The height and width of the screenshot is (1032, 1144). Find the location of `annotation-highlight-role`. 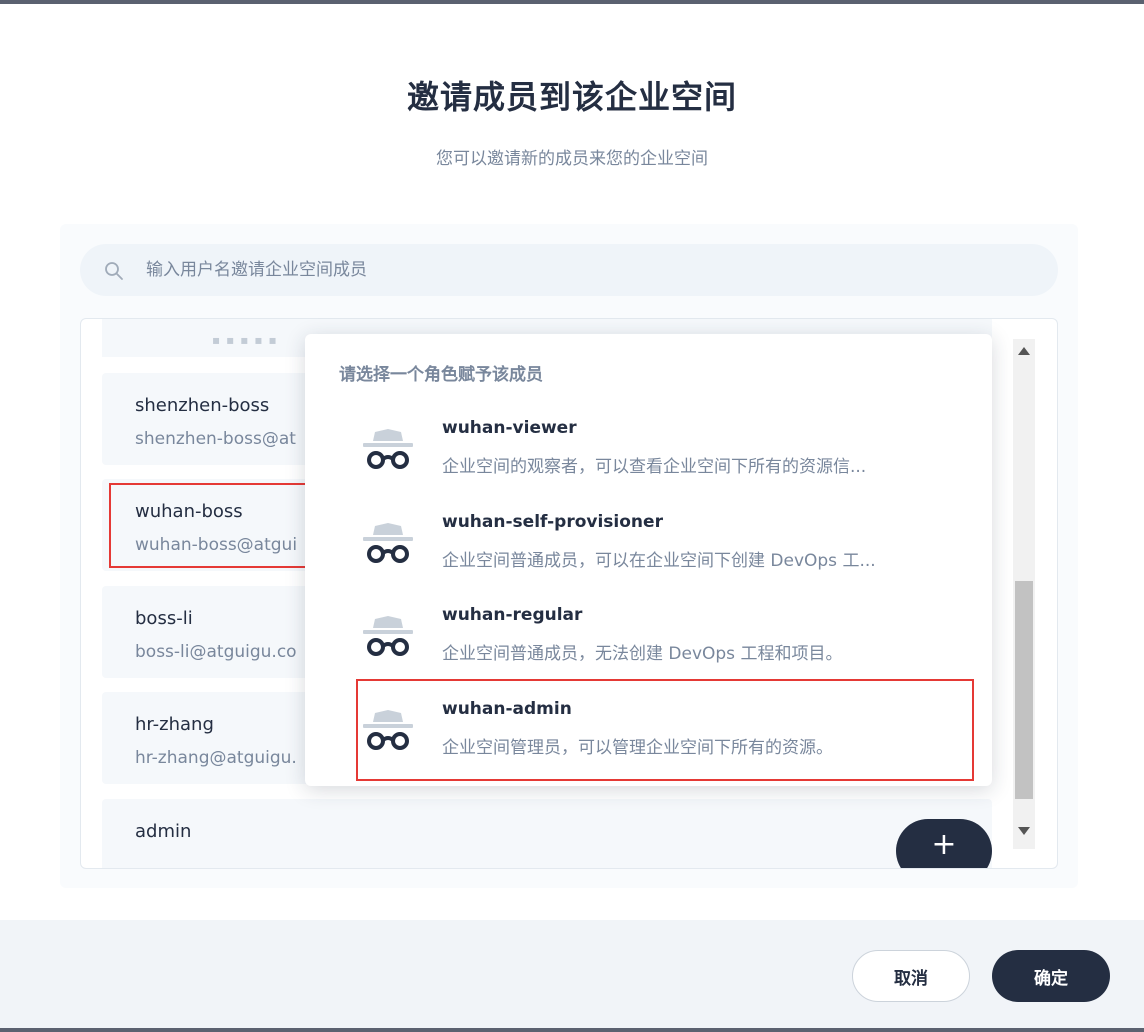

annotation-highlight-role is located at coordinates (665, 730).